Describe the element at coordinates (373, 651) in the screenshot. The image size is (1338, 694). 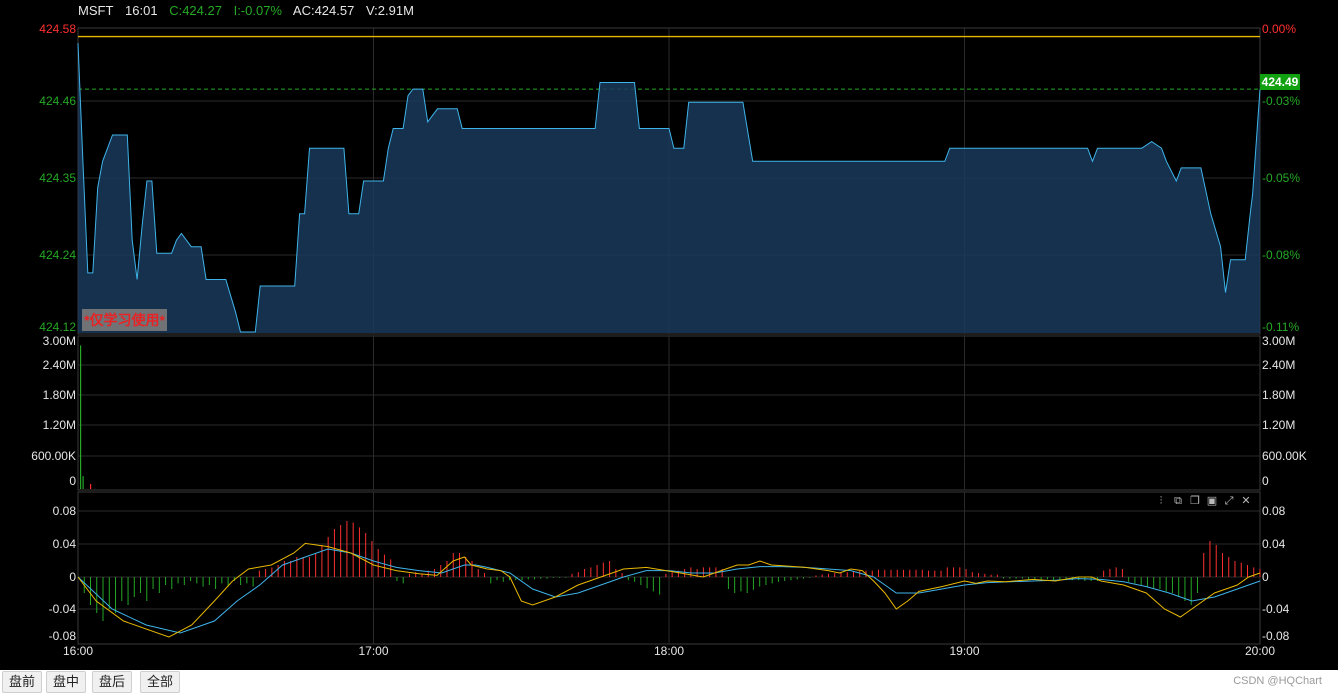
I see `time-tick-1: 17:00` at that location.